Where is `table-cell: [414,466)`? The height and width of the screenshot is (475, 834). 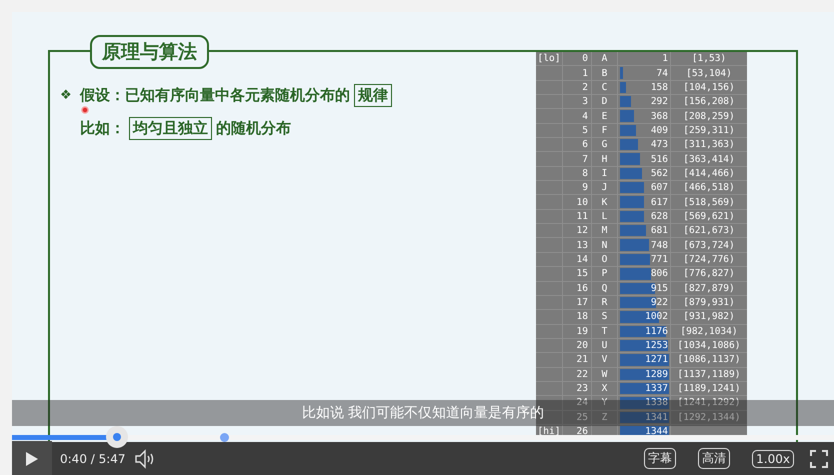 table-cell: [414,466) is located at coordinates (709, 173).